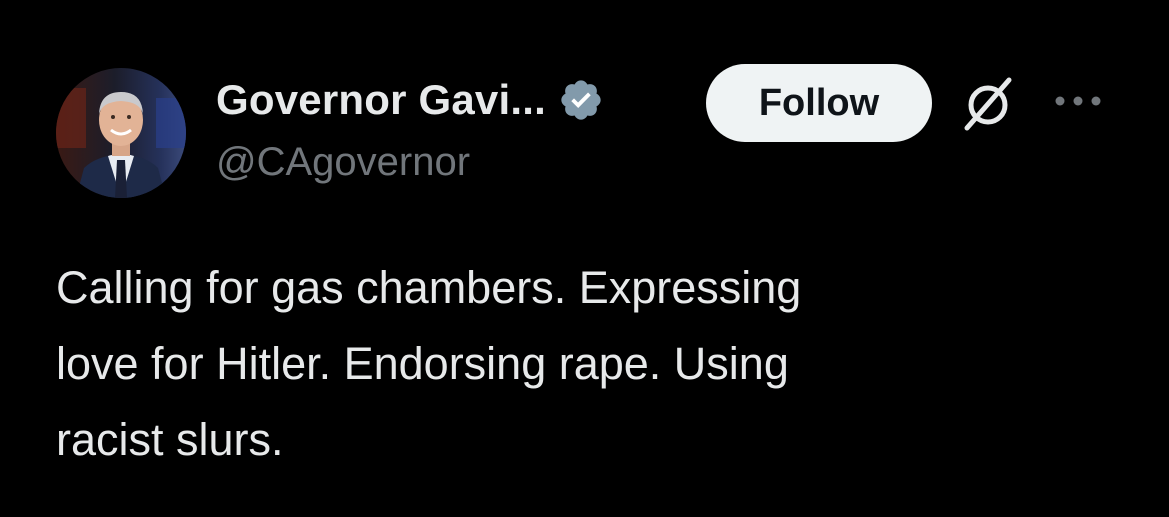 The image size is (1169, 517). I want to click on author-handle: @CAgovernor, so click(343, 162).